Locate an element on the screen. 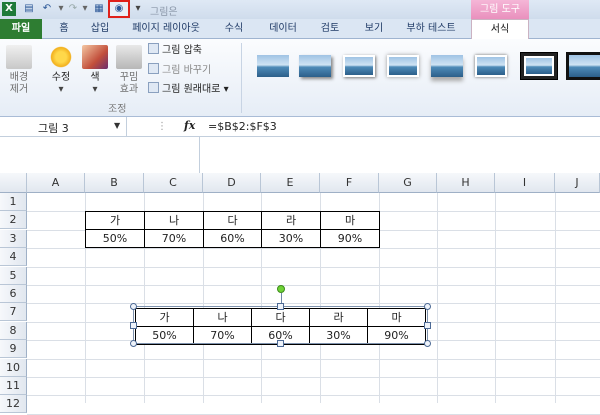  remove-background-label: 배경 제거 is located at coordinates (19, 84).